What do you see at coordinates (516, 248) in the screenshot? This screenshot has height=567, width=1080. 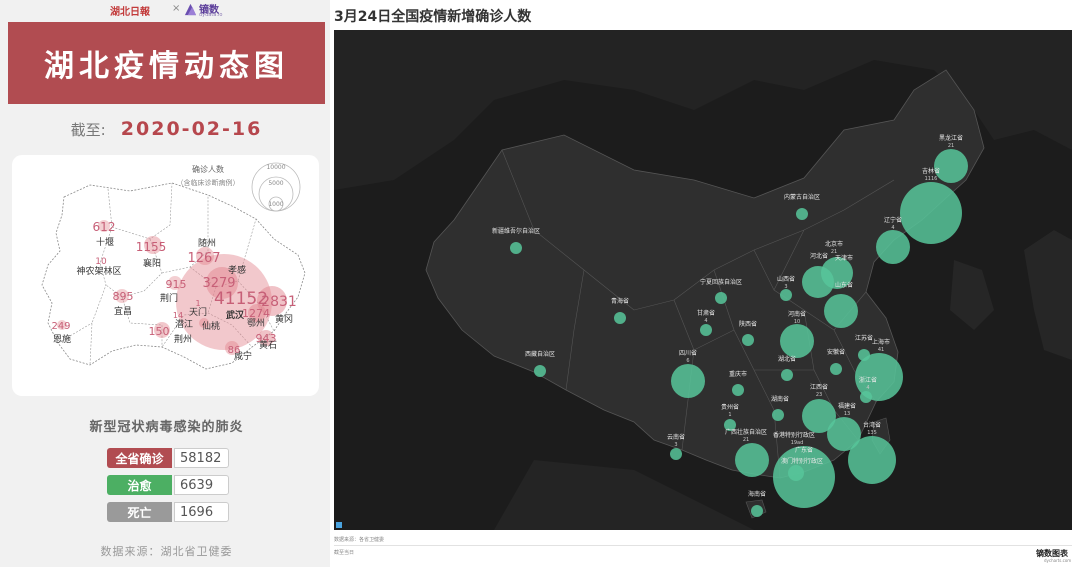 I see `bubble-xinjiang` at bounding box center [516, 248].